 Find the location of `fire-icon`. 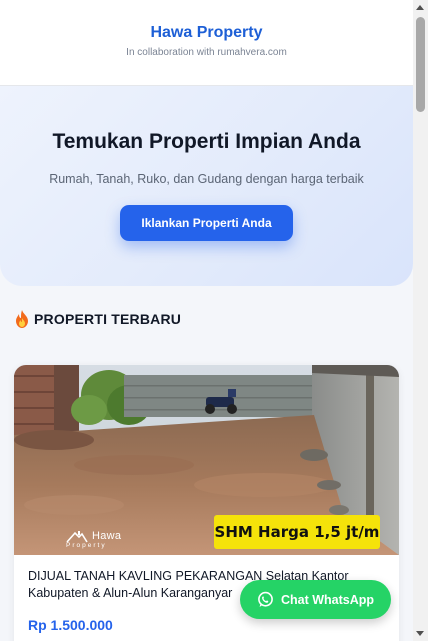

fire-icon is located at coordinates (22, 319).